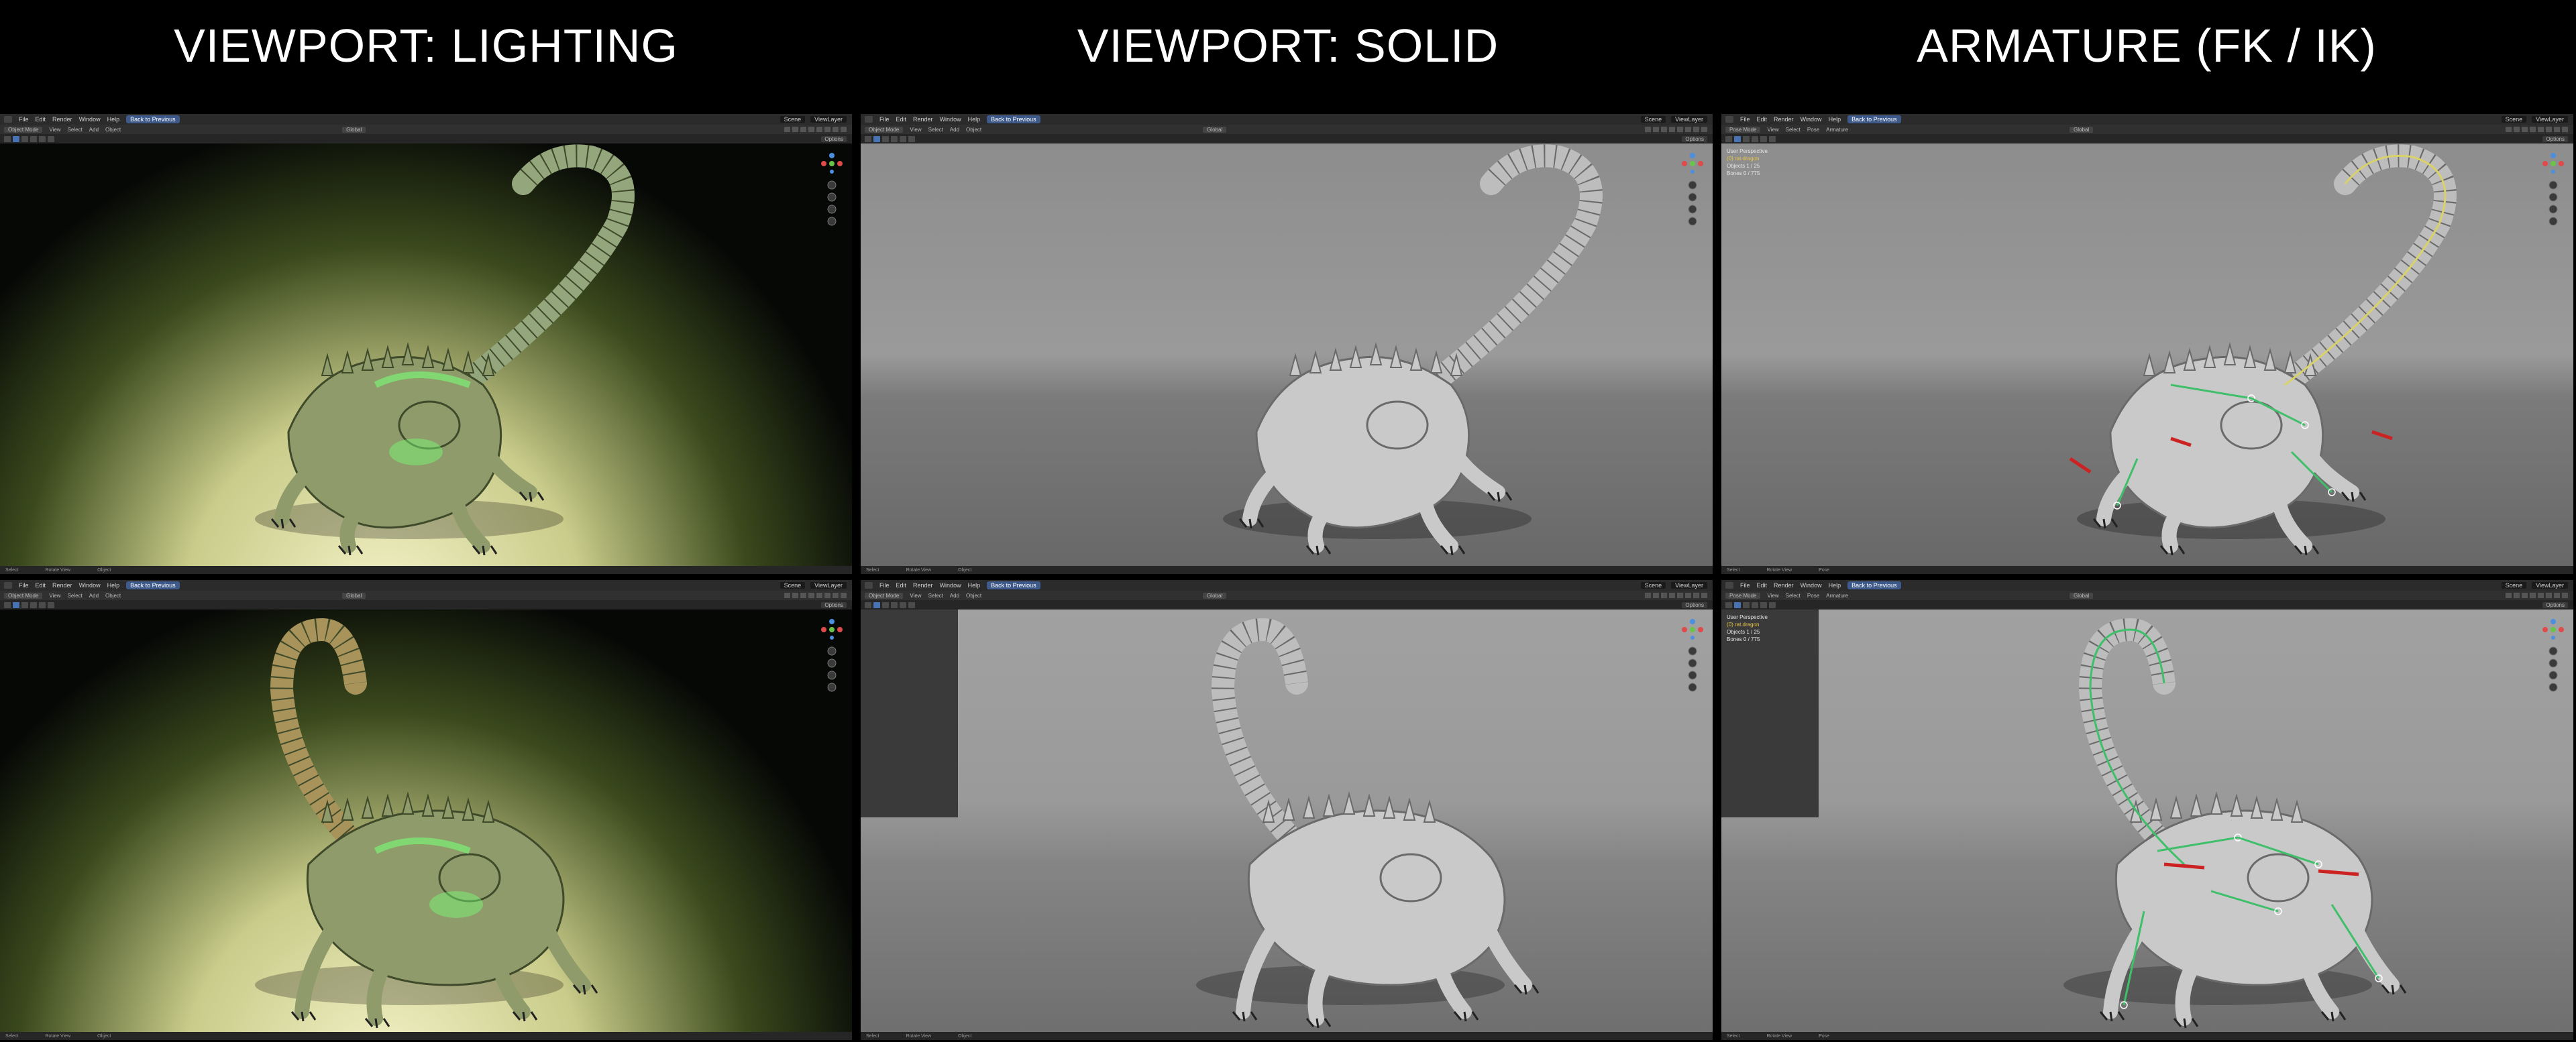 The width and height of the screenshot is (2576, 1042). What do you see at coordinates (1743, 129) in the screenshot?
I see `mode-selector: Pose Mode` at bounding box center [1743, 129].